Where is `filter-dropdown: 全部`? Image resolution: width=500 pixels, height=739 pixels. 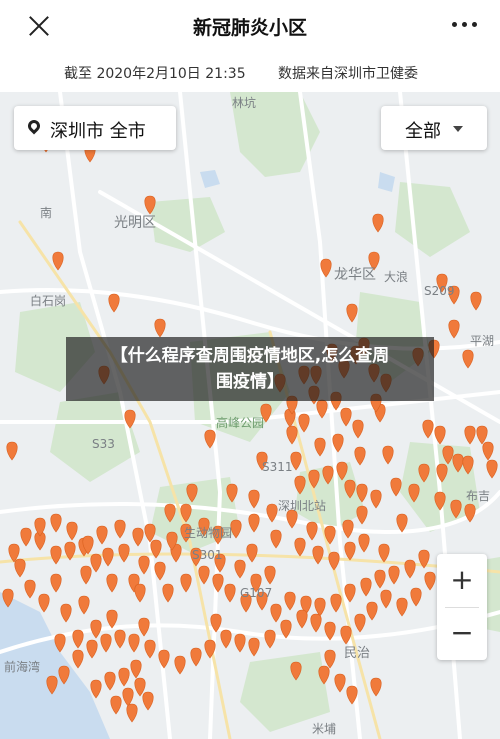
filter-dropdown: 全部 is located at coordinates (434, 128).